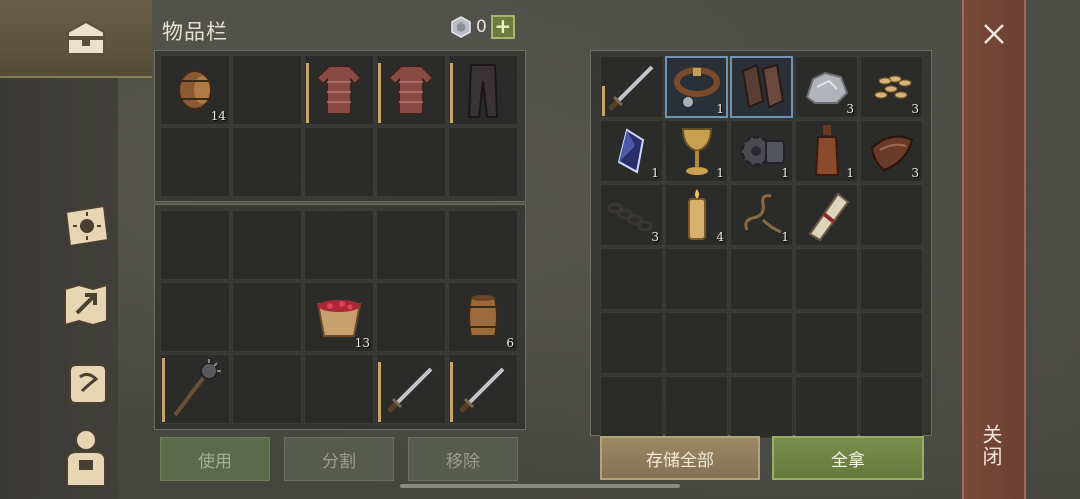 This screenshot has height=499, width=1080. Describe the element at coordinates (86, 304) in the screenshot. I see `map-icon` at that location.